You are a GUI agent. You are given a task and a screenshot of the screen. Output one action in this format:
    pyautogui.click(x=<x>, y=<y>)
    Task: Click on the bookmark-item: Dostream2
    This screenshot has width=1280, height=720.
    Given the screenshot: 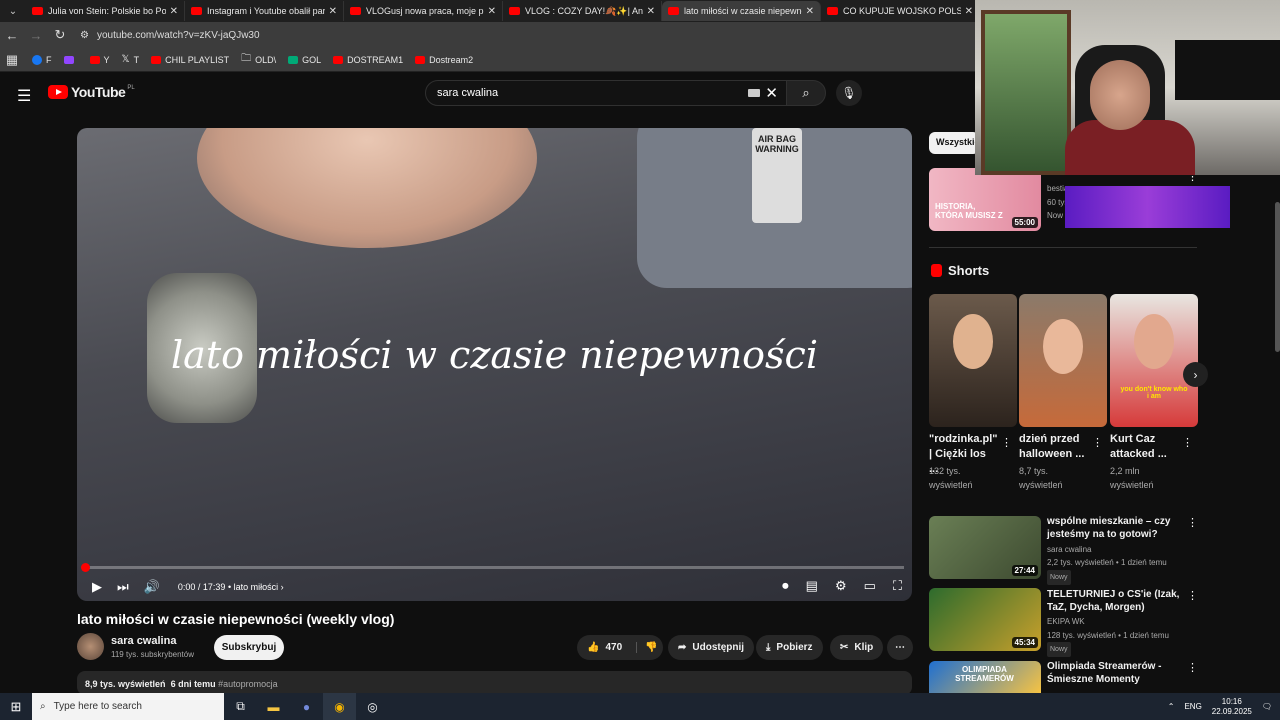 What is the action you would take?
    pyautogui.click(x=444, y=60)
    